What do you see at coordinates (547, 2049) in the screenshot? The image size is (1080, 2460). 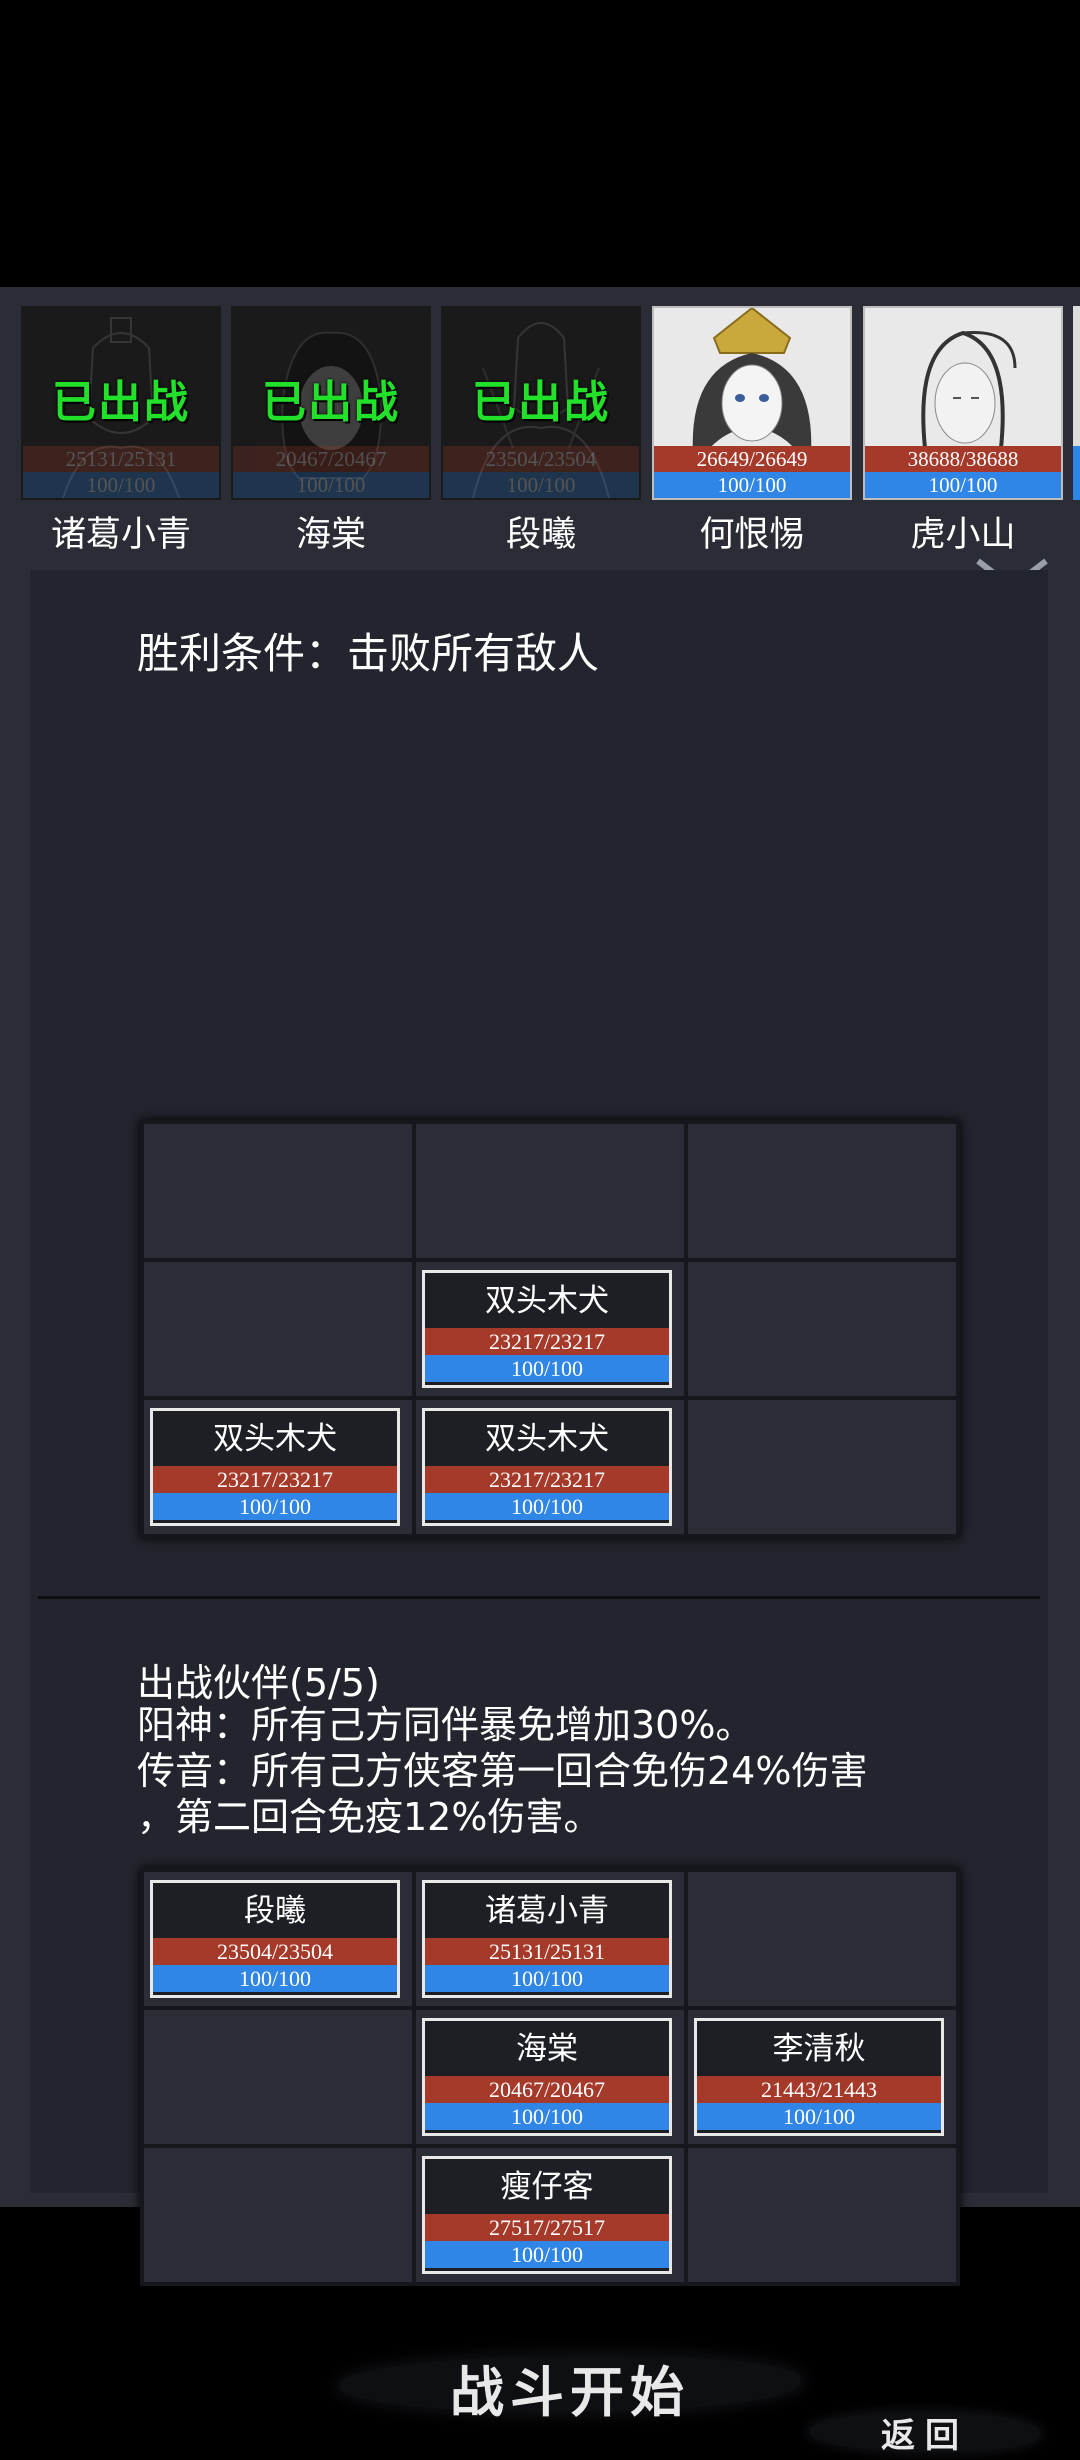 I see `unit-name: 海棠` at bounding box center [547, 2049].